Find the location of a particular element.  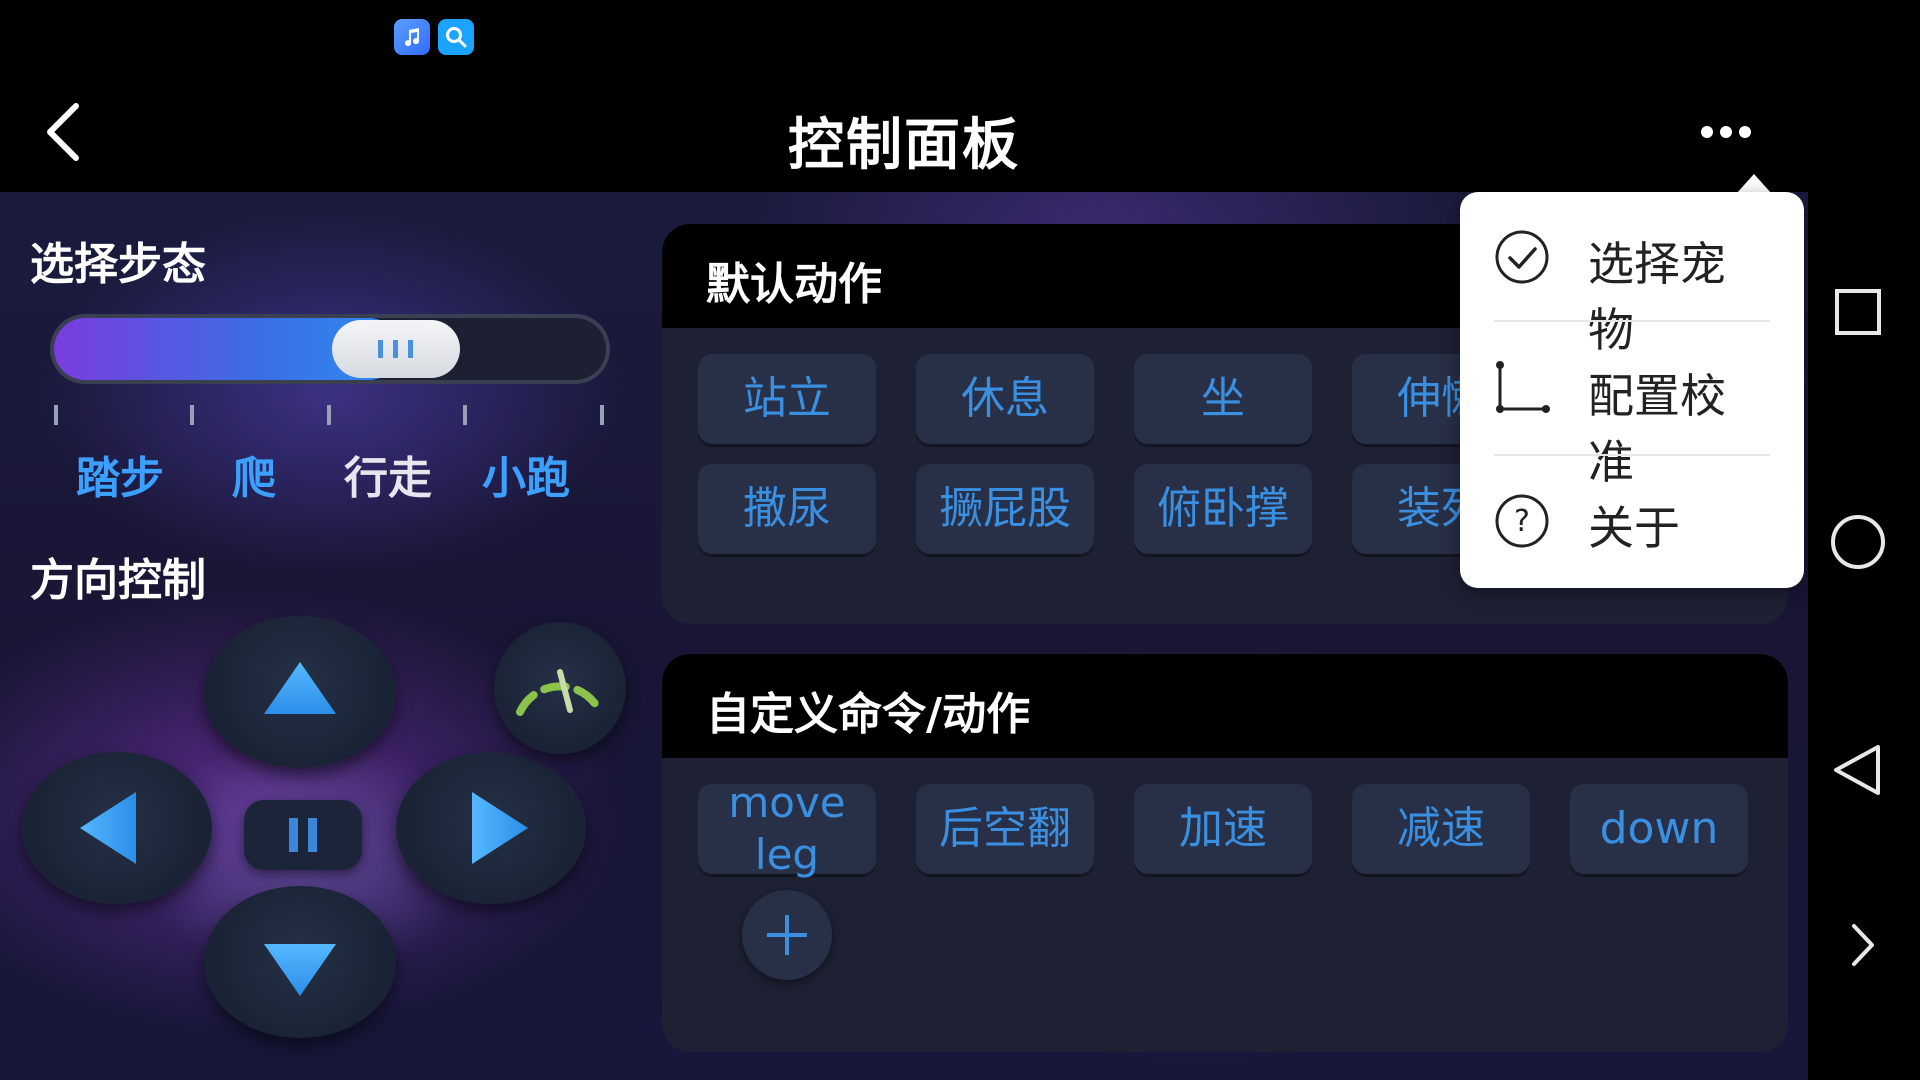

back-triangle-icon is located at coordinates (1857, 770).